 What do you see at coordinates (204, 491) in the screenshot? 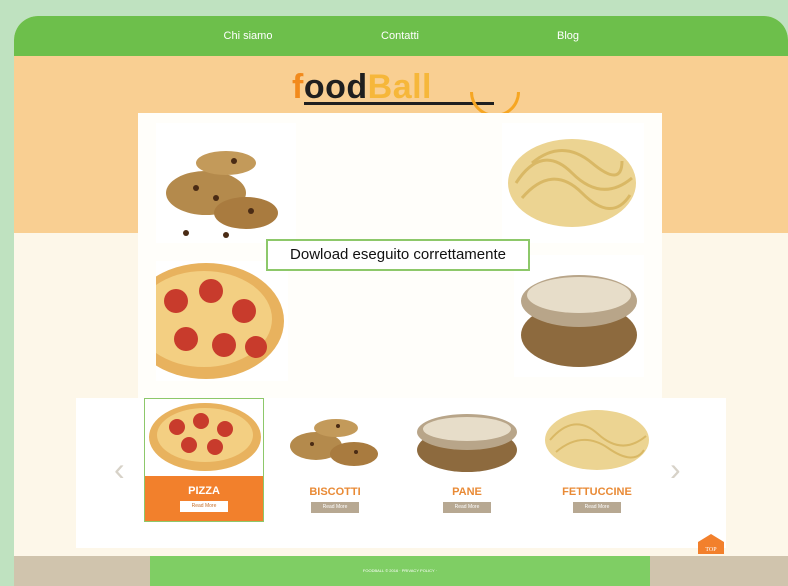
I see `card-label: PIZZA` at bounding box center [204, 491].